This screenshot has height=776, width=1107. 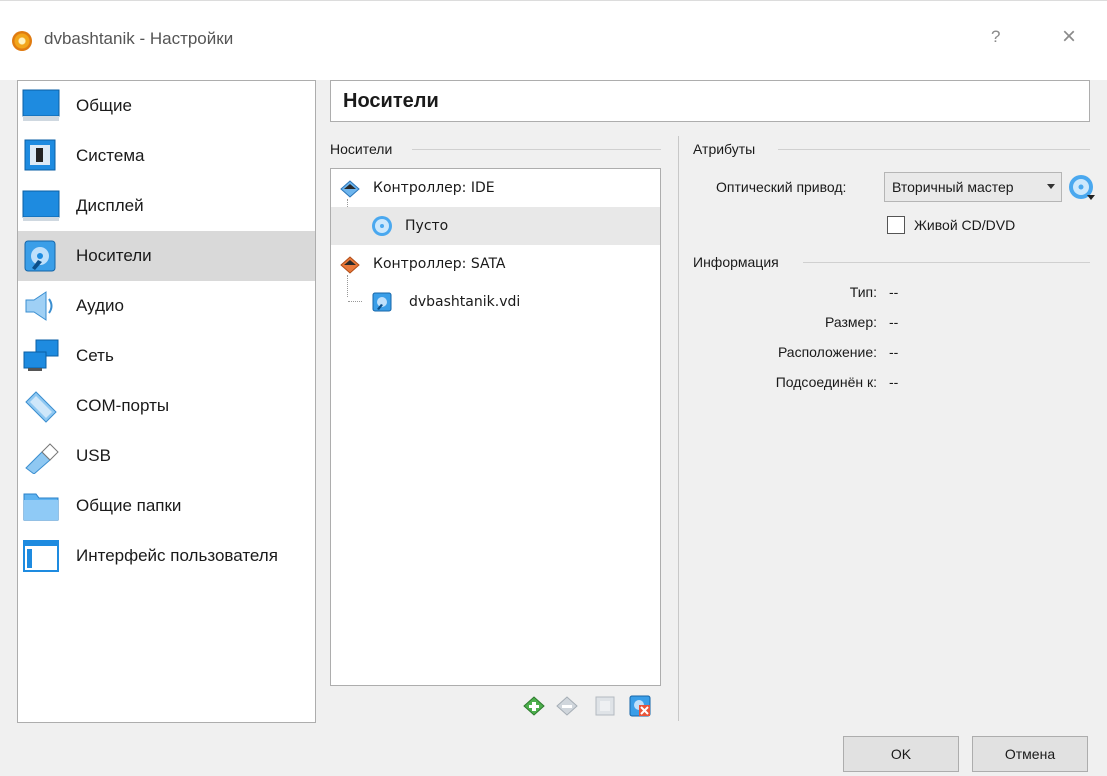 I want to click on tree-item-label: Пусто, so click(x=427, y=226).